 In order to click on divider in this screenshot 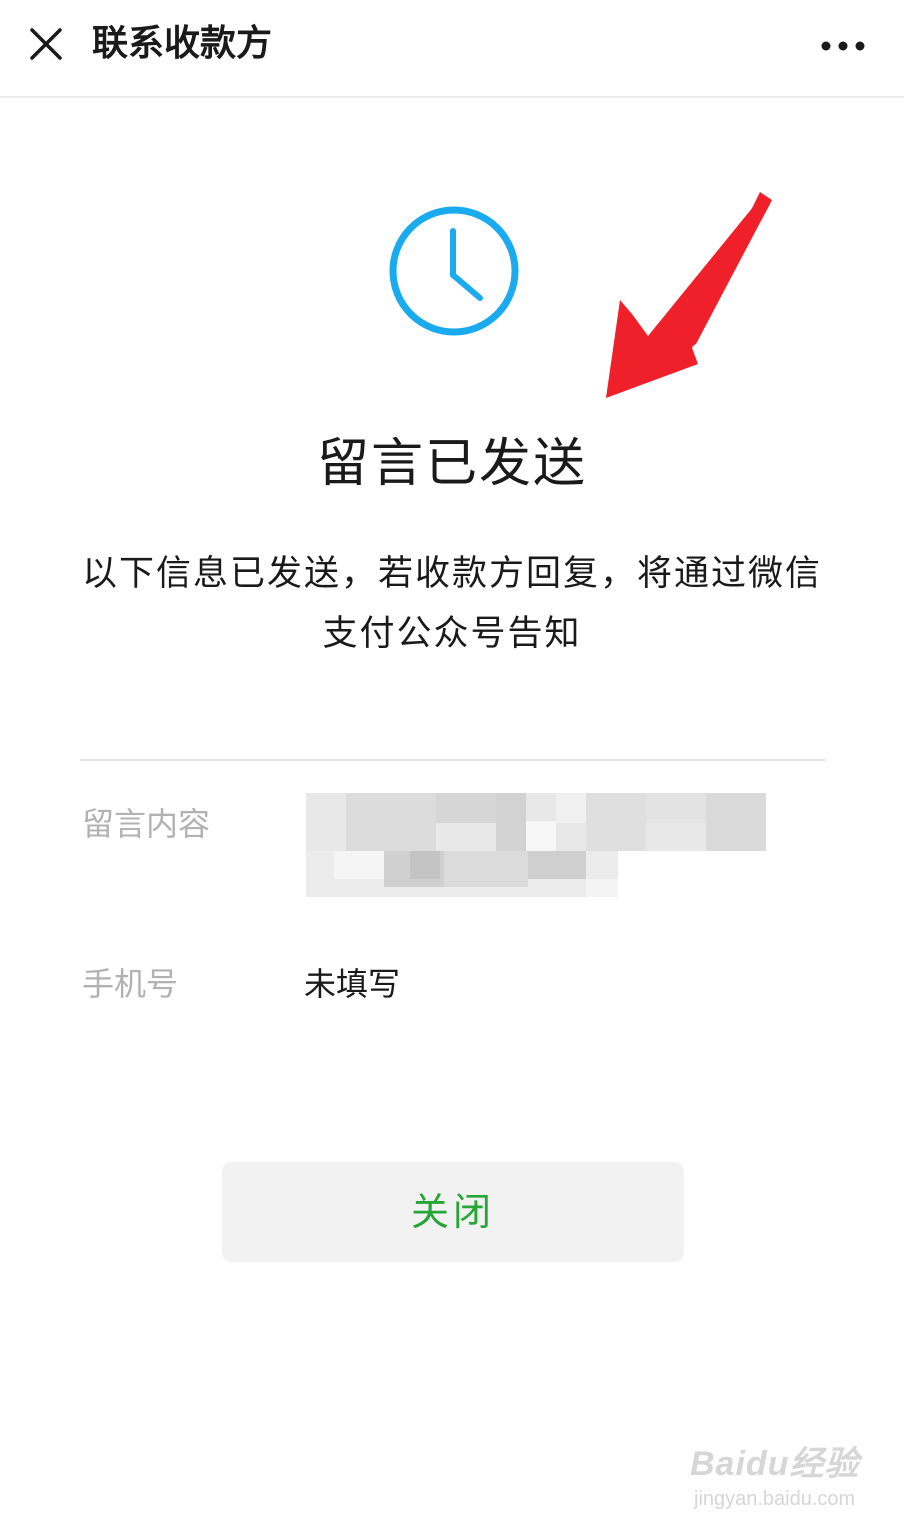, I will do `click(453, 760)`.